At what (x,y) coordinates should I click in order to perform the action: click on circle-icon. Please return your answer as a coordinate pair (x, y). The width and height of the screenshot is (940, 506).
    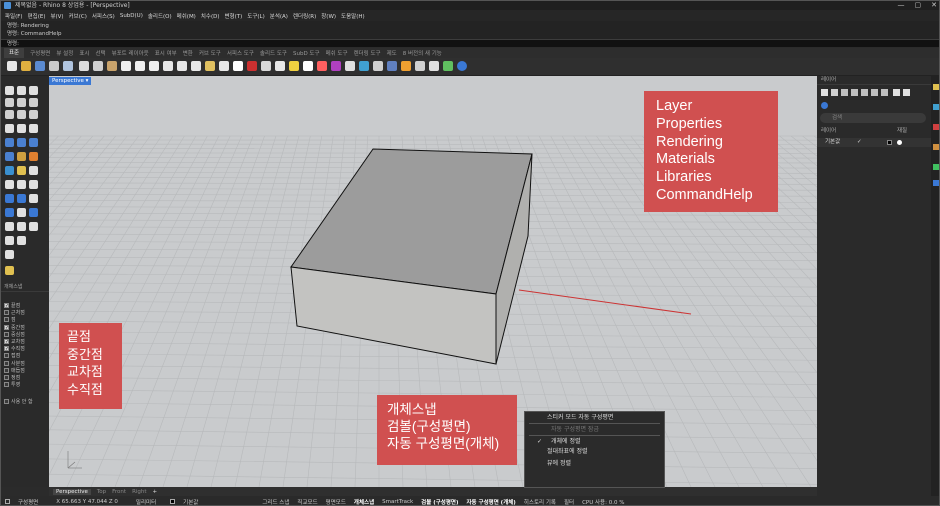
    Looking at the image, I should click on (9, 102).